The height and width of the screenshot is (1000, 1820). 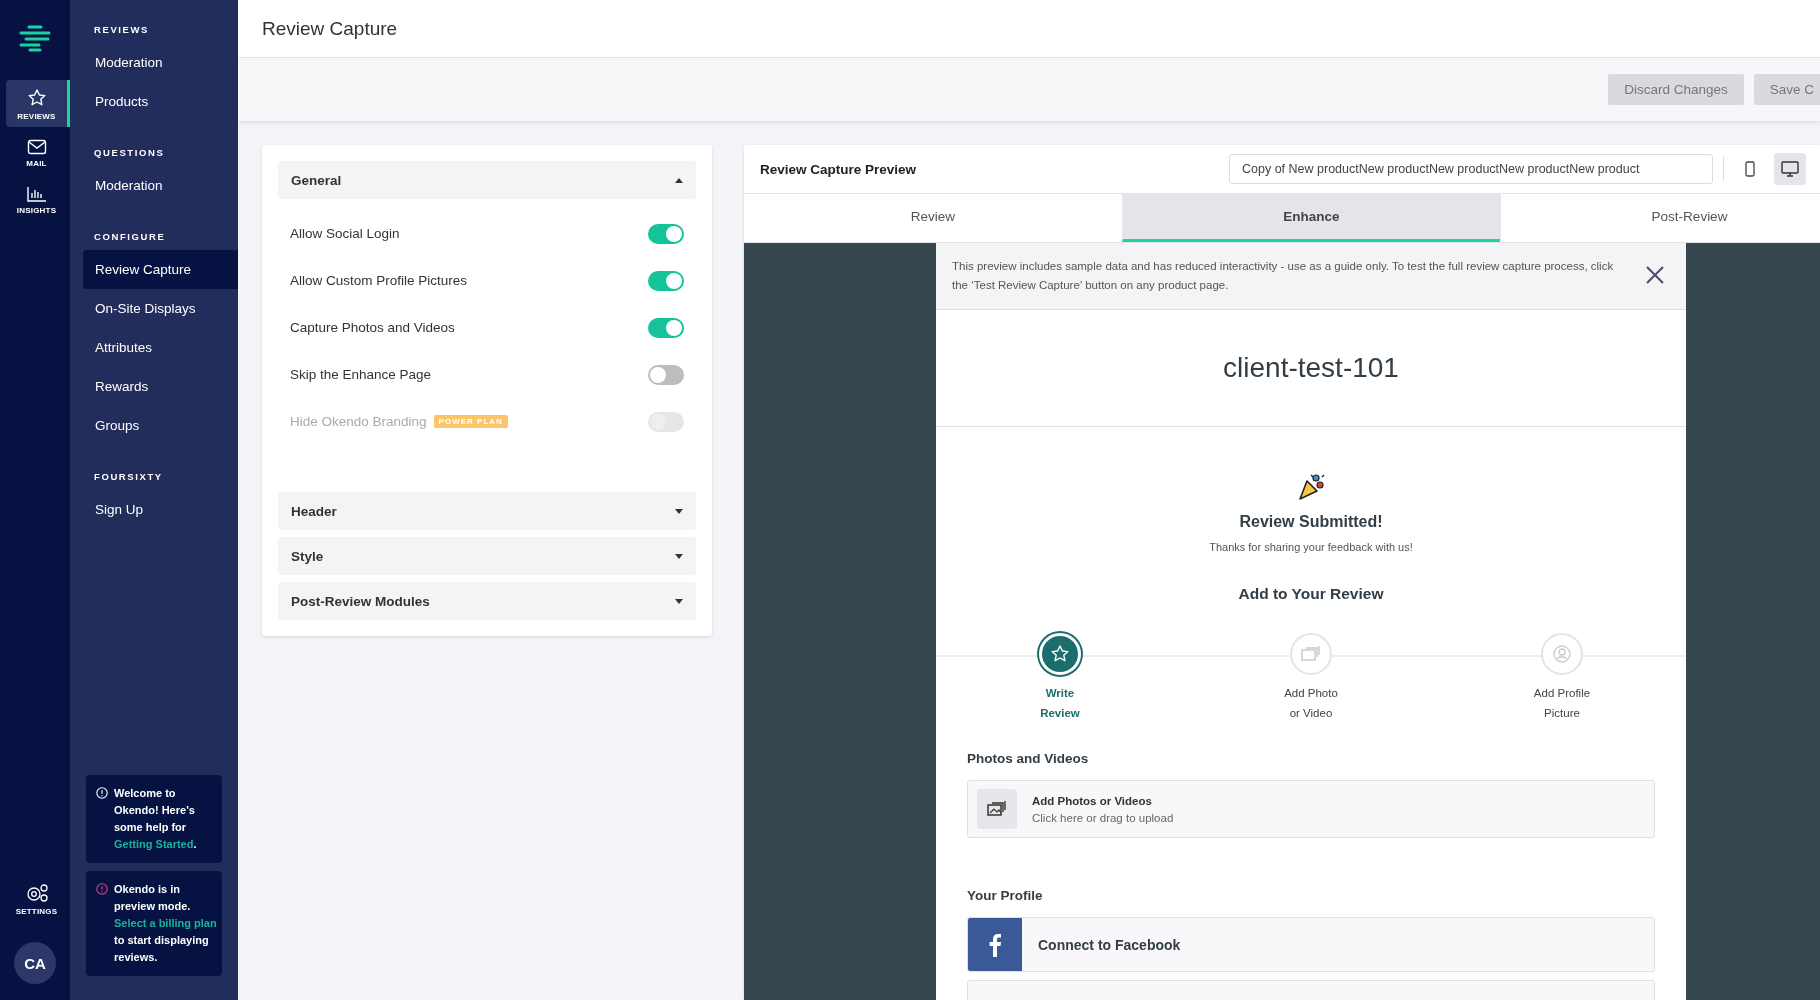 What do you see at coordinates (129, 152) in the screenshot?
I see `section-heading: QUESTIONS` at bounding box center [129, 152].